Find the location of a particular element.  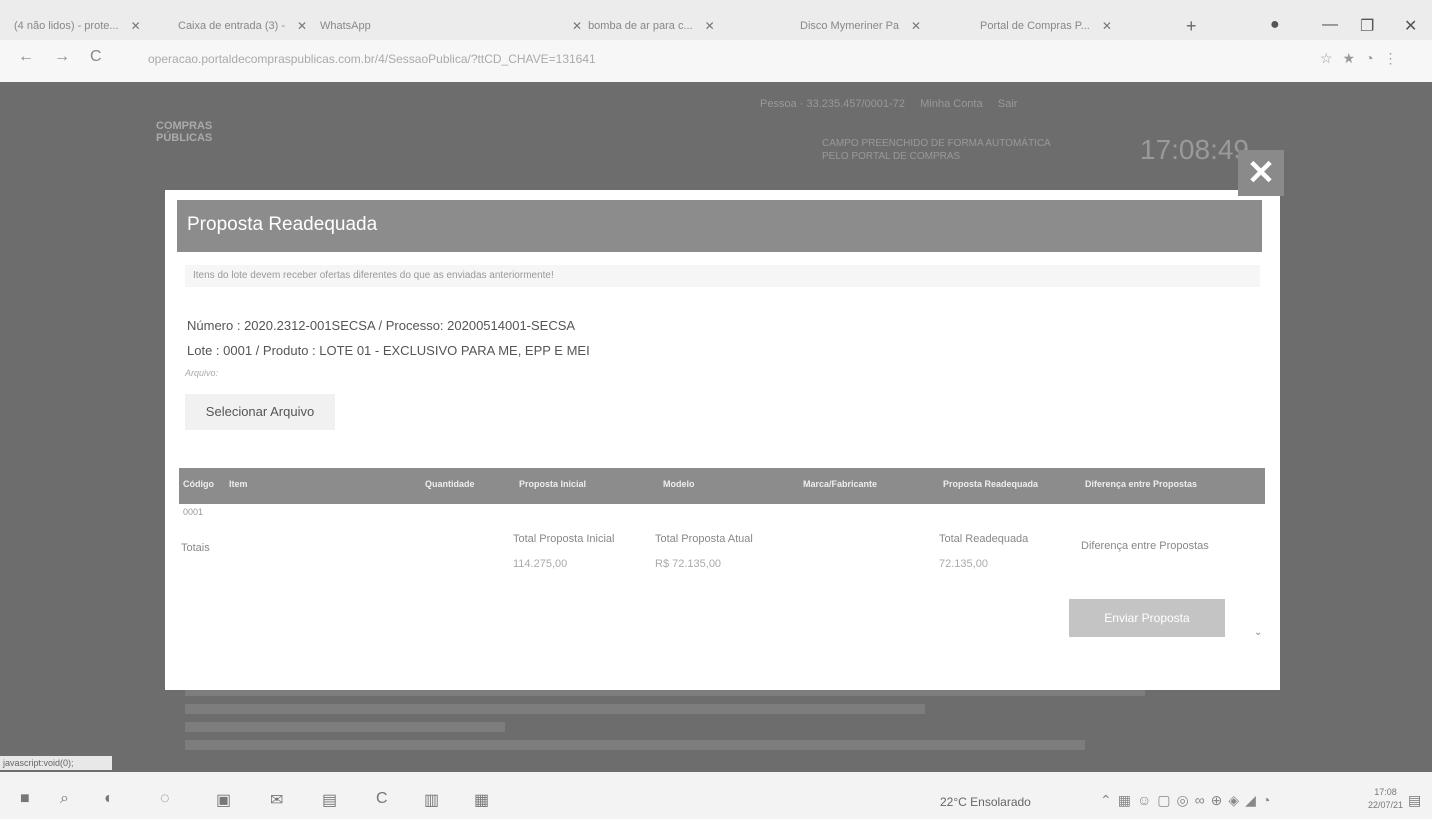

col-quantidade: Quantidade is located at coordinates (450, 484).